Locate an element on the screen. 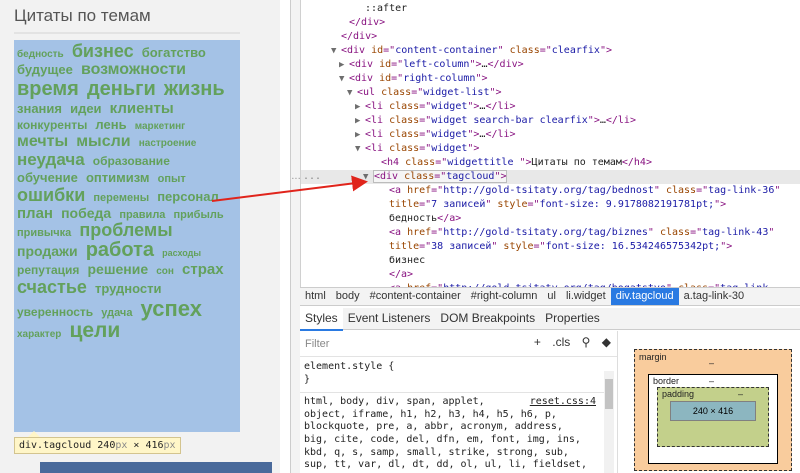  tag-link: настроение is located at coordinates (168, 144).